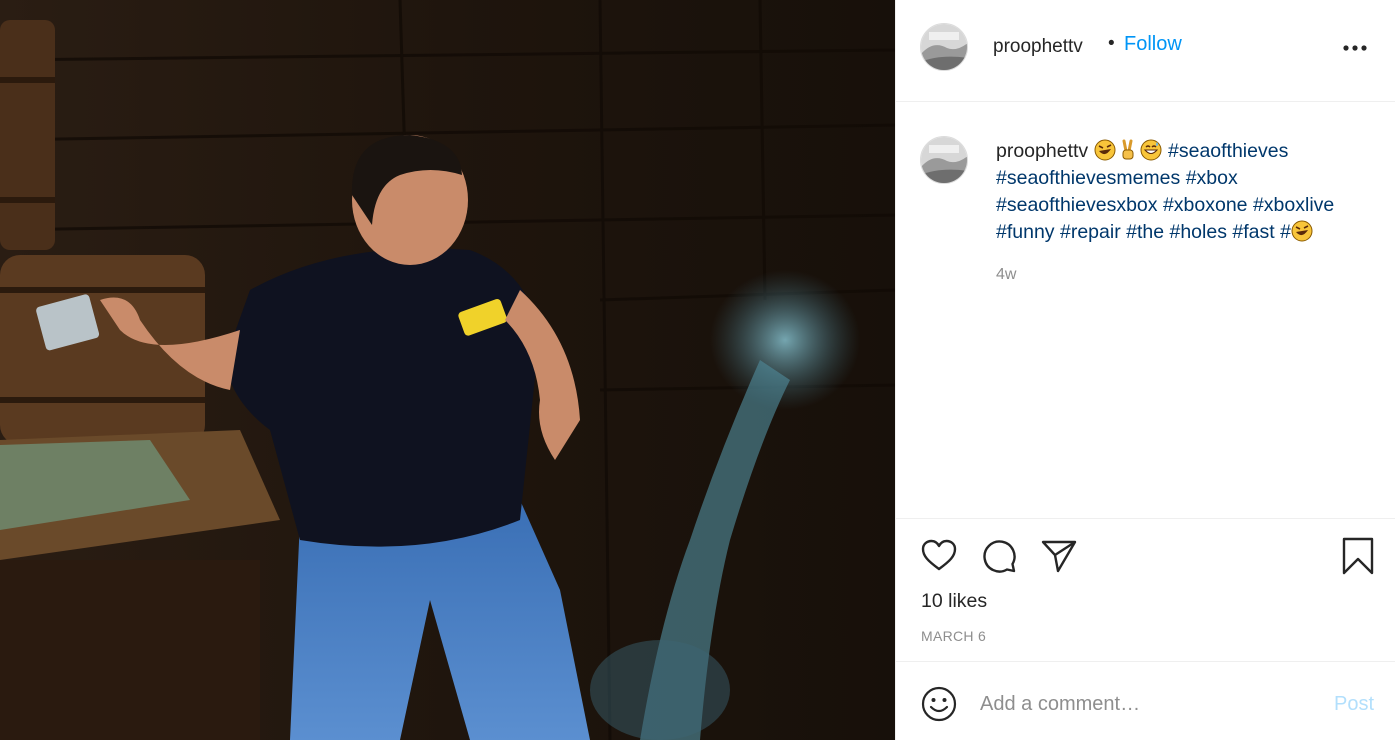 This screenshot has width=1395, height=740. What do you see at coordinates (1059, 556) in the screenshot?
I see `share-icon` at bounding box center [1059, 556].